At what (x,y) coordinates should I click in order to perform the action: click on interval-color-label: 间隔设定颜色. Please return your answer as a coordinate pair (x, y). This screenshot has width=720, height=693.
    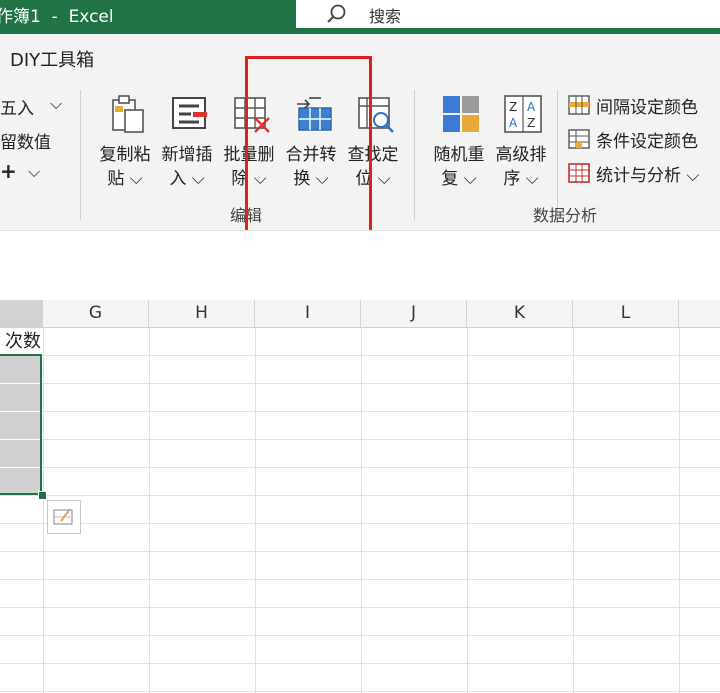
    Looking at the image, I should click on (647, 108).